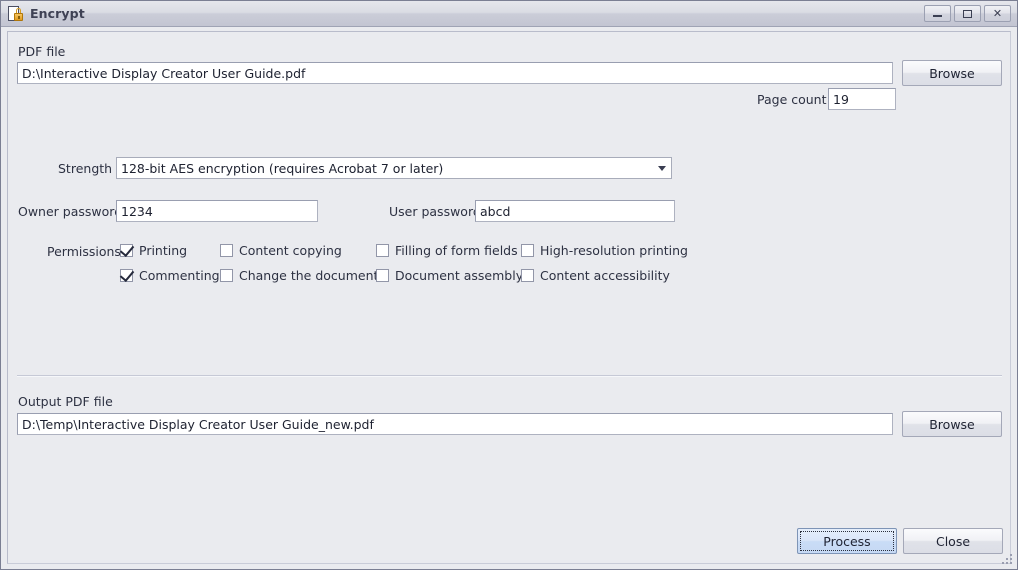 The height and width of the screenshot is (570, 1018). What do you see at coordinates (527, 275) in the screenshot?
I see `checkbox-content-accessibility` at bounding box center [527, 275].